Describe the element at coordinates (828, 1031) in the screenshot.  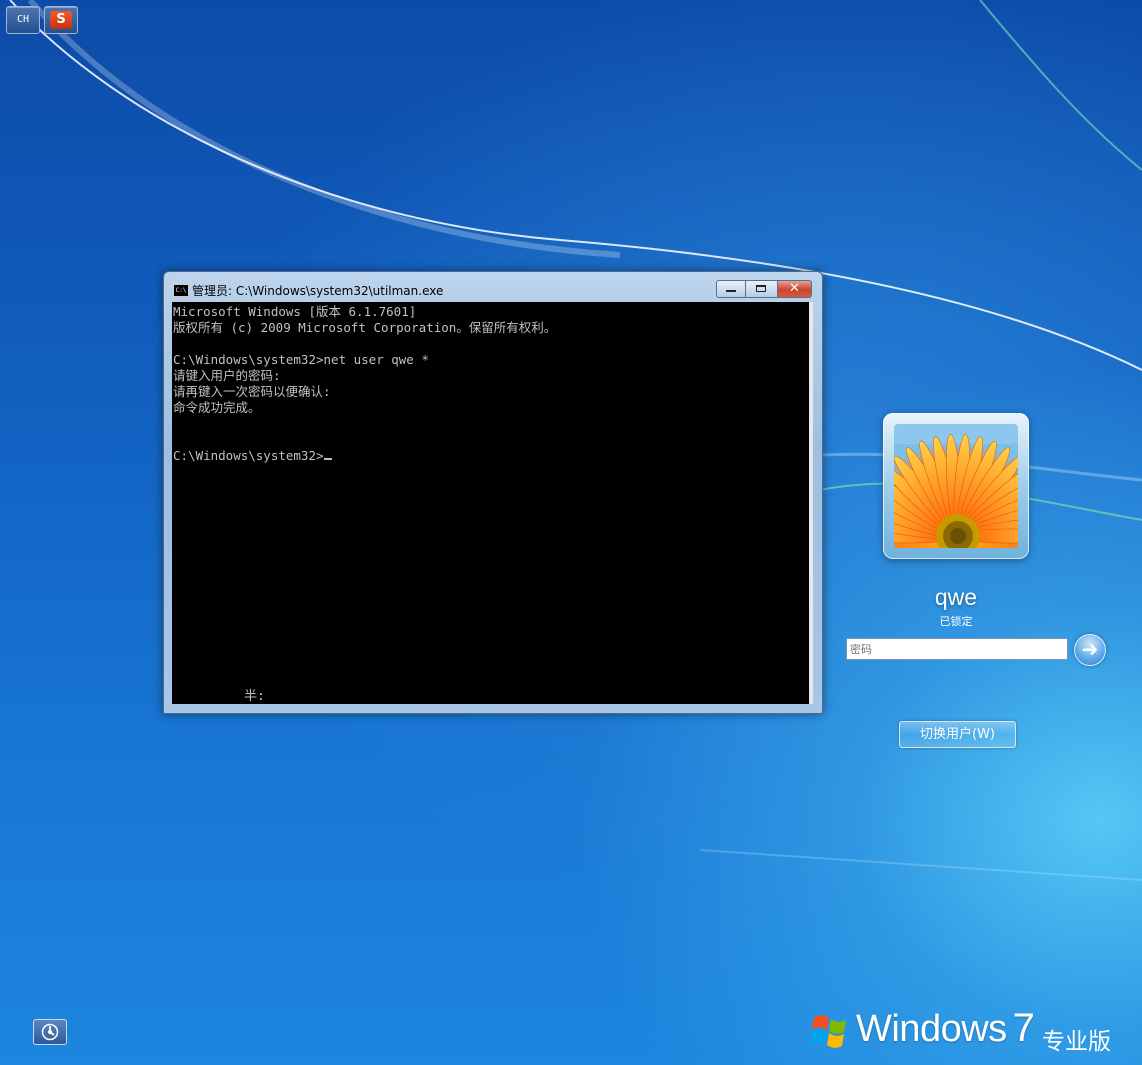
I see `windows-flag-logo` at that location.